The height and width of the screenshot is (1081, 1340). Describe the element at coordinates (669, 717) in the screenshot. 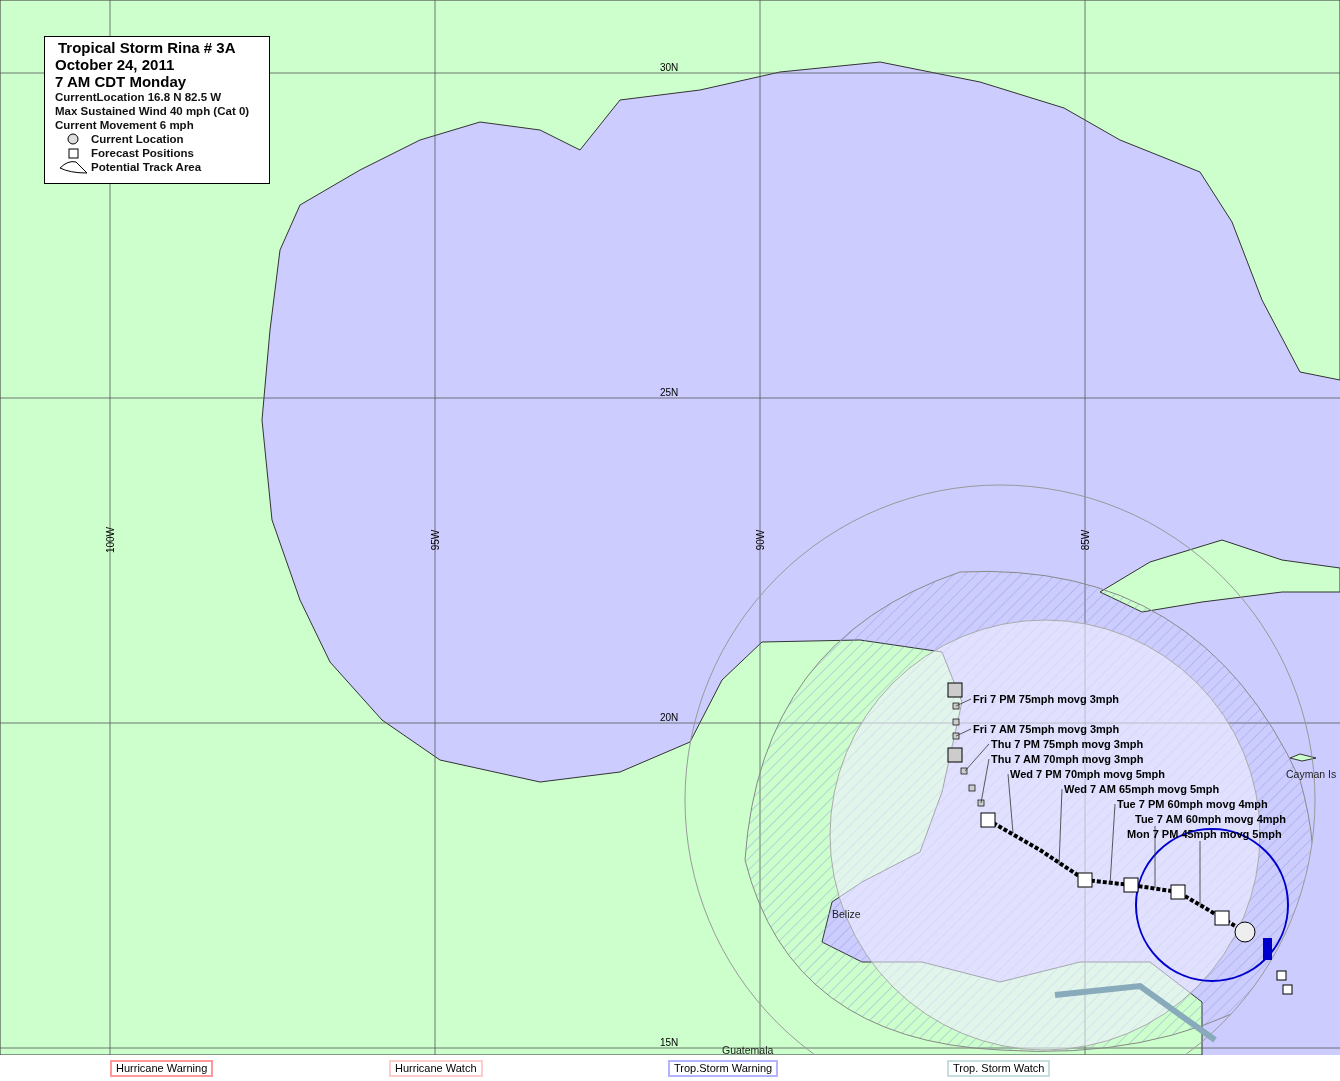

I see `latitude-label: 20N` at that location.